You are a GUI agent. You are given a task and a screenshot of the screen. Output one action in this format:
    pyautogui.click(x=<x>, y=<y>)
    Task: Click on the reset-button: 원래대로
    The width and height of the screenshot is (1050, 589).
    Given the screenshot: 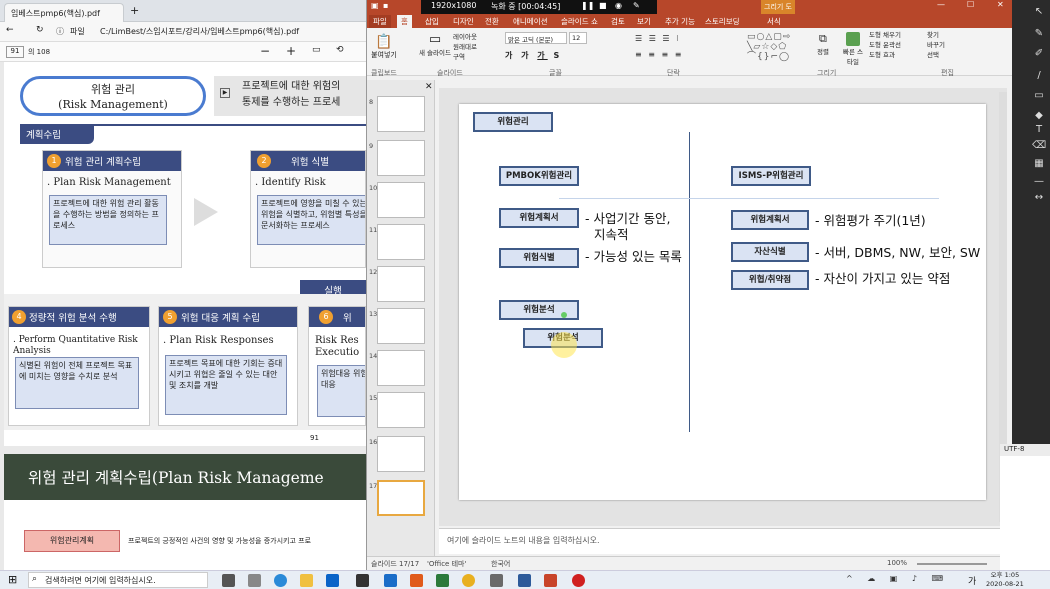 What is the action you would take?
    pyautogui.click(x=465, y=47)
    